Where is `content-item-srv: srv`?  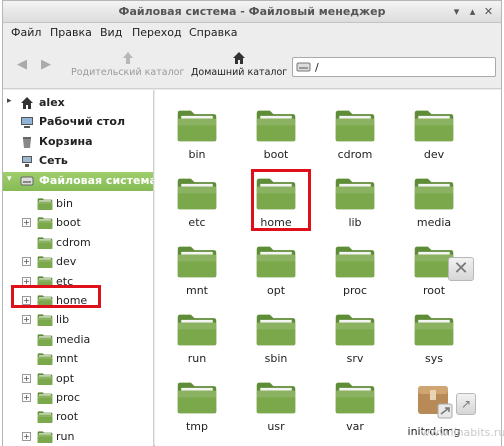 content-item-srv: srv is located at coordinates (355, 345).